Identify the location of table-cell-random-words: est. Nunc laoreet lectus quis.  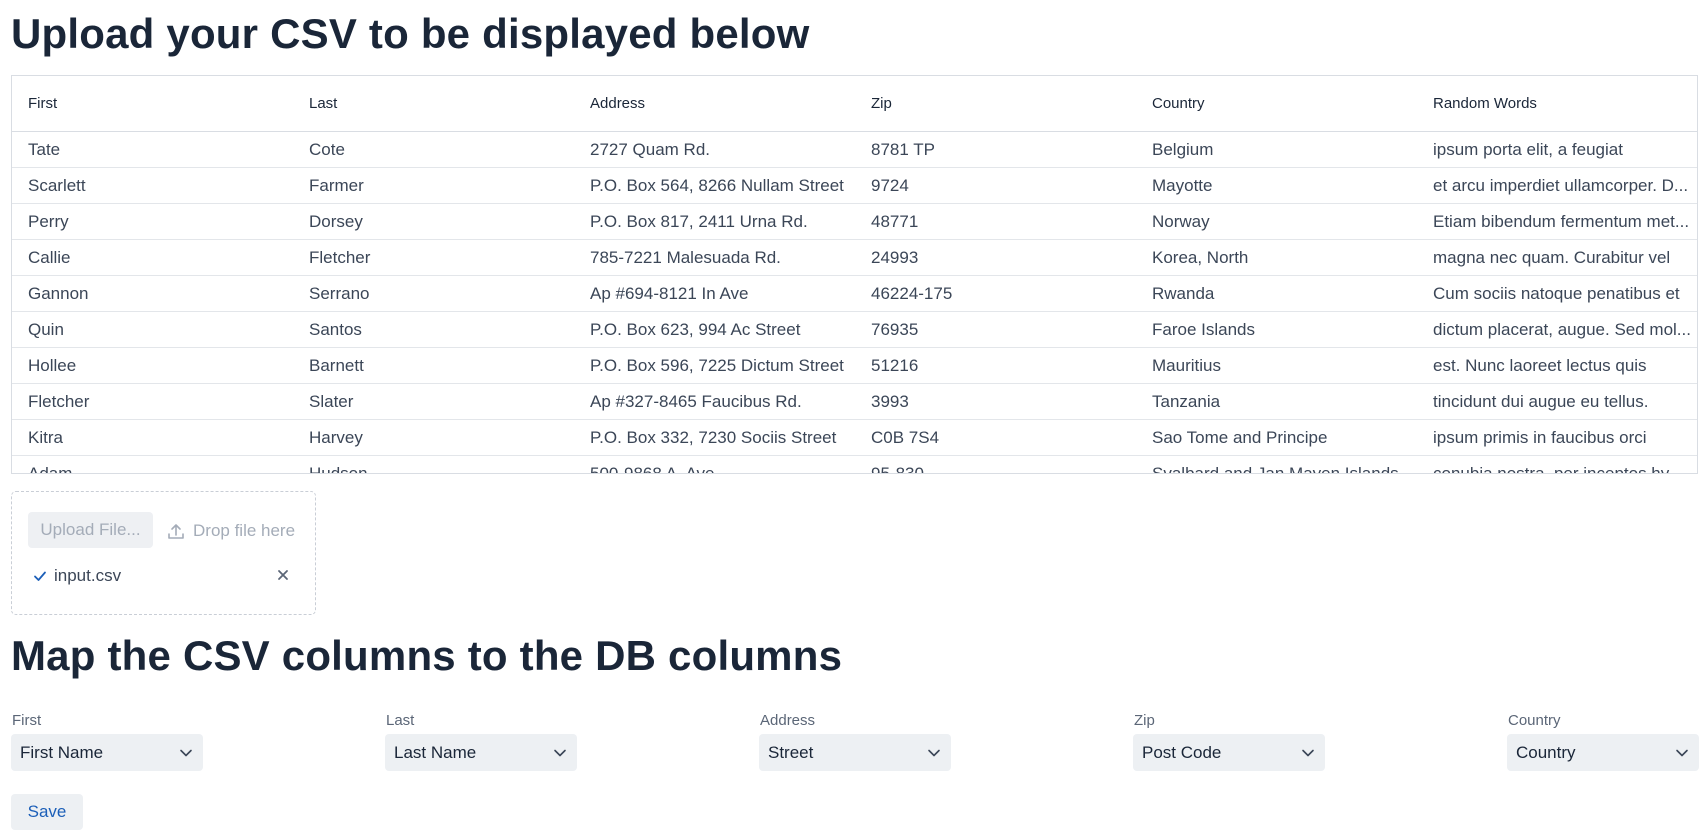
(1557, 365).